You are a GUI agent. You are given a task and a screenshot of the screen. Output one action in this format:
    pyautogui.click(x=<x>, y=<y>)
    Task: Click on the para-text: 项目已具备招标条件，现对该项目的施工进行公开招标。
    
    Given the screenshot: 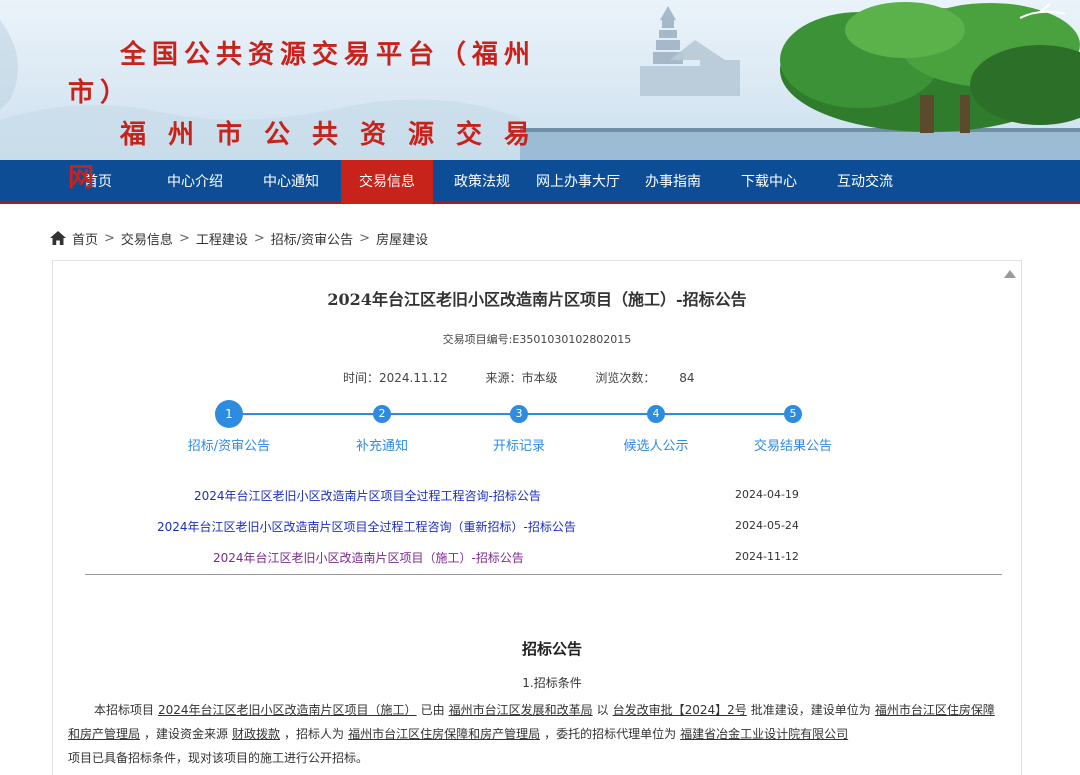 What is the action you would take?
    pyautogui.click(x=218, y=758)
    